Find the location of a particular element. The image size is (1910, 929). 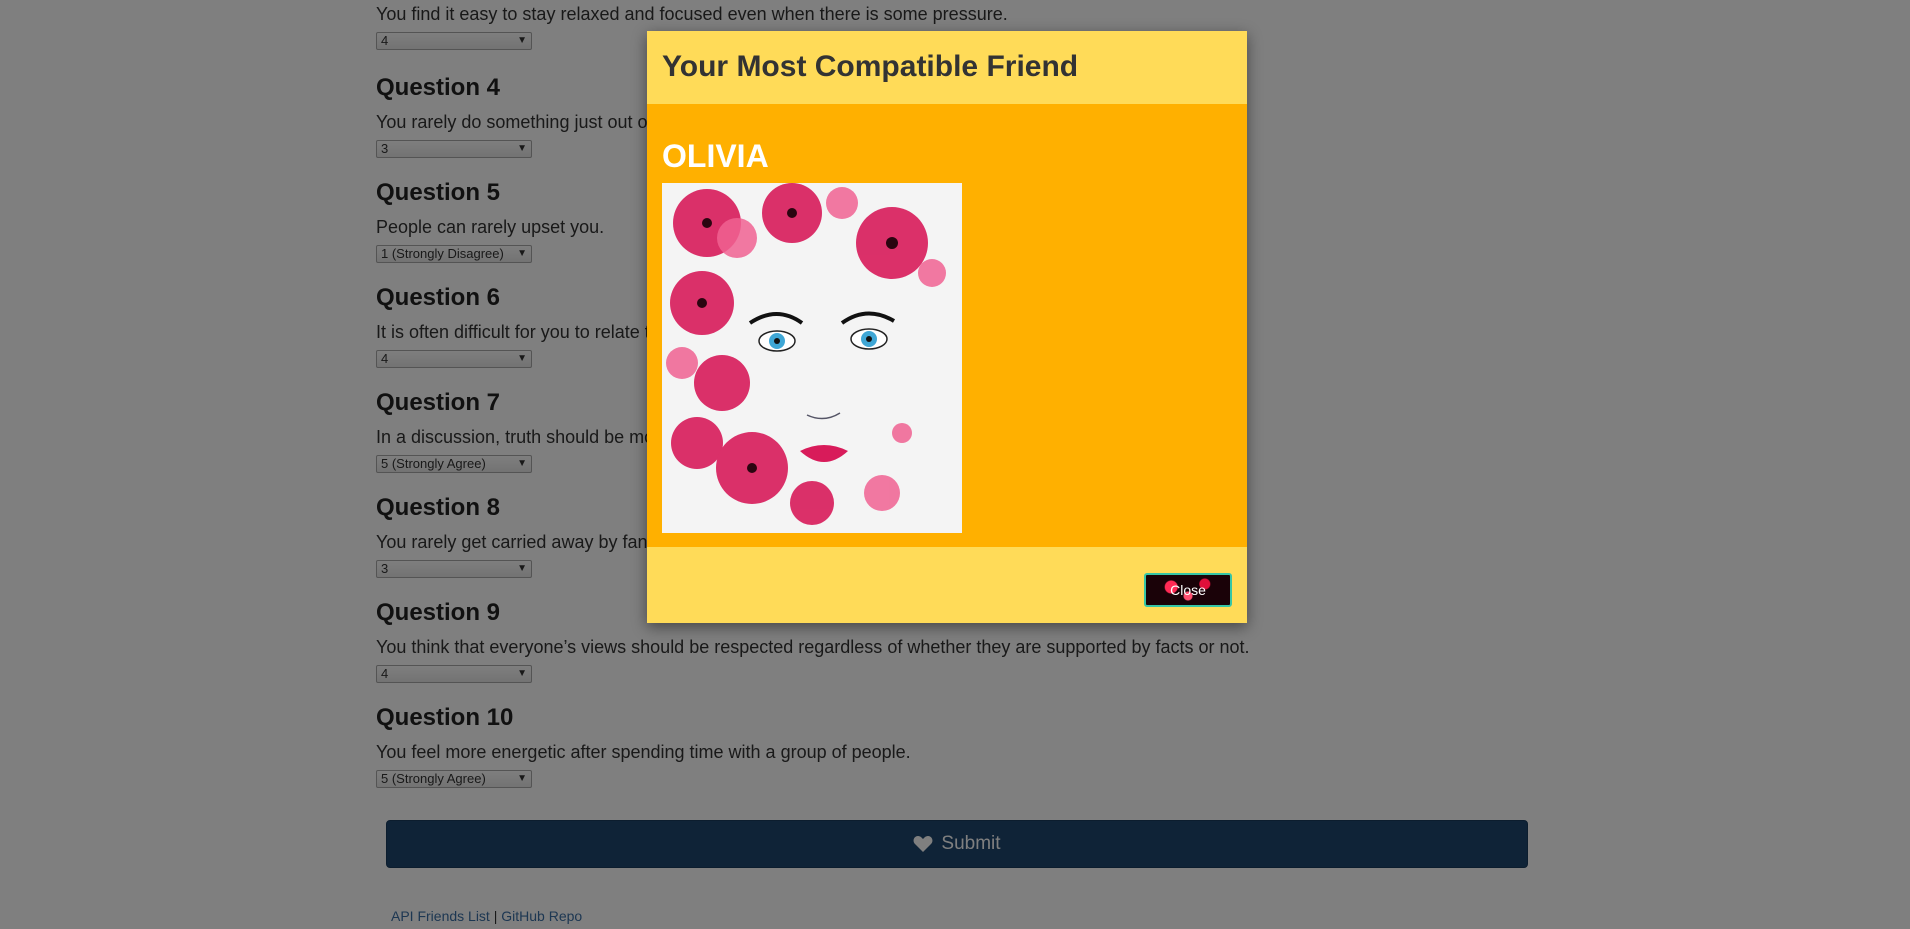

modal-header: Your Most Compatible Friend is located at coordinates (947, 67).